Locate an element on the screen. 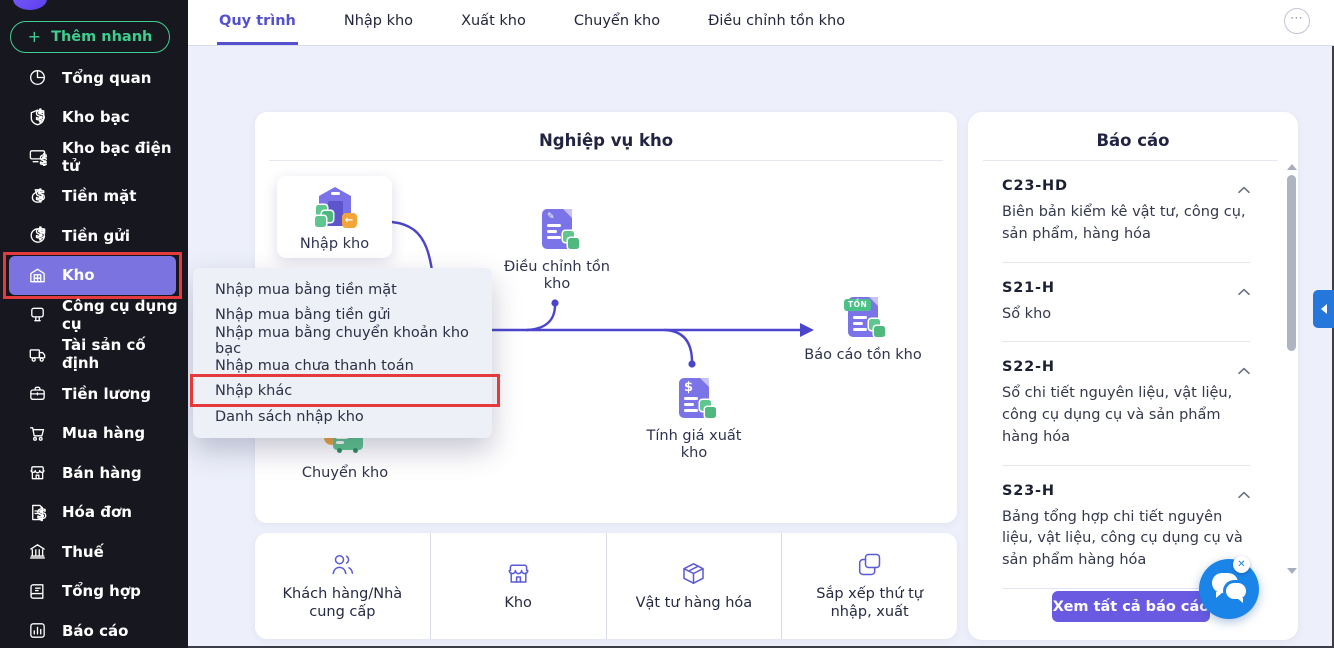 The width and height of the screenshot is (1334, 648). flow-node-bao-cao-ton: TỒN Báo cáo tồn kho is located at coordinates (863, 329).